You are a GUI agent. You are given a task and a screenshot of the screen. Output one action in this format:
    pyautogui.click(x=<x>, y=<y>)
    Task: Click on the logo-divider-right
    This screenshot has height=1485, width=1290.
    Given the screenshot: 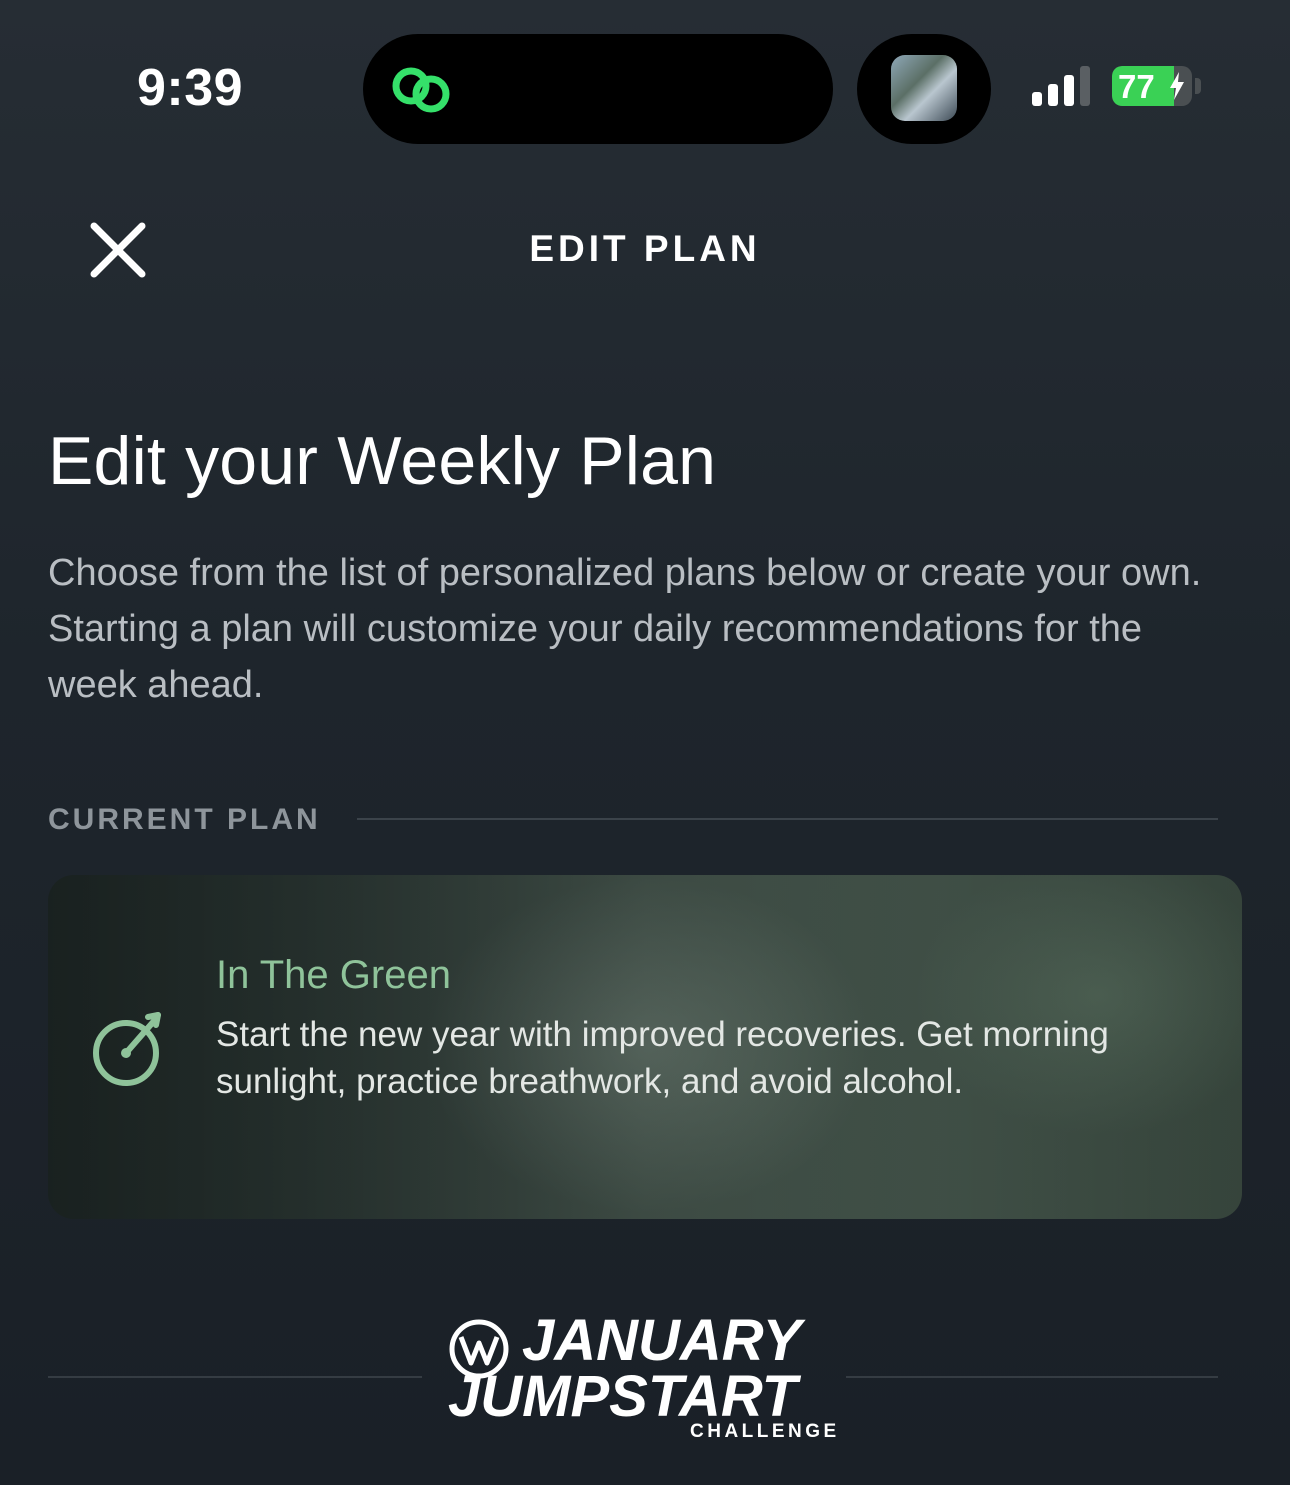 What is the action you would take?
    pyautogui.click(x=1032, y=1377)
    